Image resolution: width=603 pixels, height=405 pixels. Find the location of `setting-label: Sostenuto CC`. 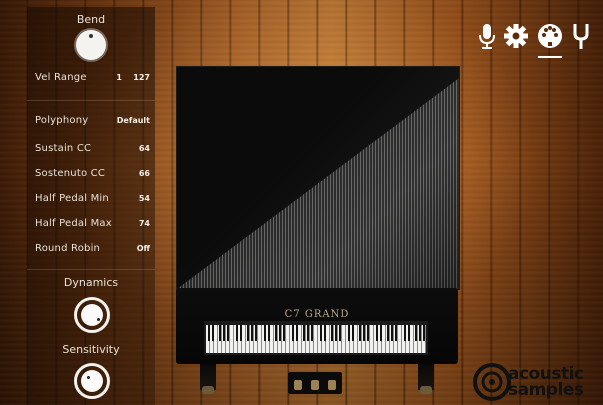

setting-label: Sostenuto CC is located at coordinates (70, 173).